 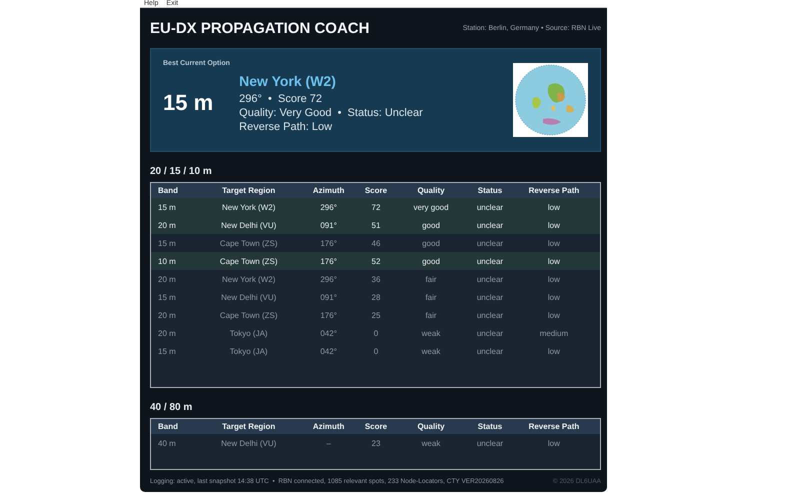 What do you see at coordinates (288, 81) in the screenshot?
I see `target-region: New York (W2)` at bounding box center [288, 81].